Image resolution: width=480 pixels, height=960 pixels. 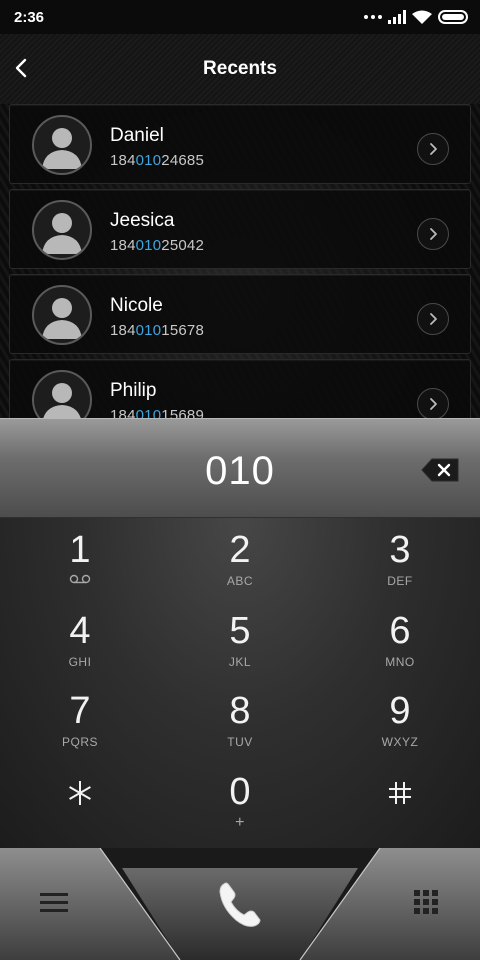 I want to click on contact-name: Jeesica, so click(x=142, y=220).